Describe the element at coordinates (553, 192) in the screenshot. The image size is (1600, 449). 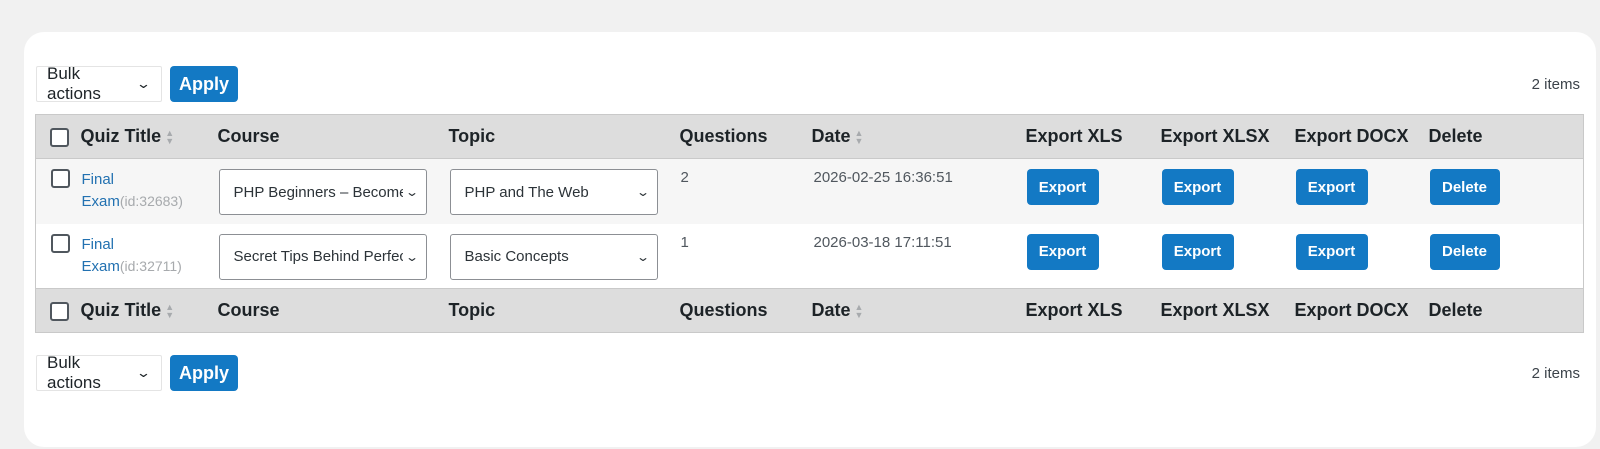
I see `topic-select: PHP and The Web ⌄` at that location.